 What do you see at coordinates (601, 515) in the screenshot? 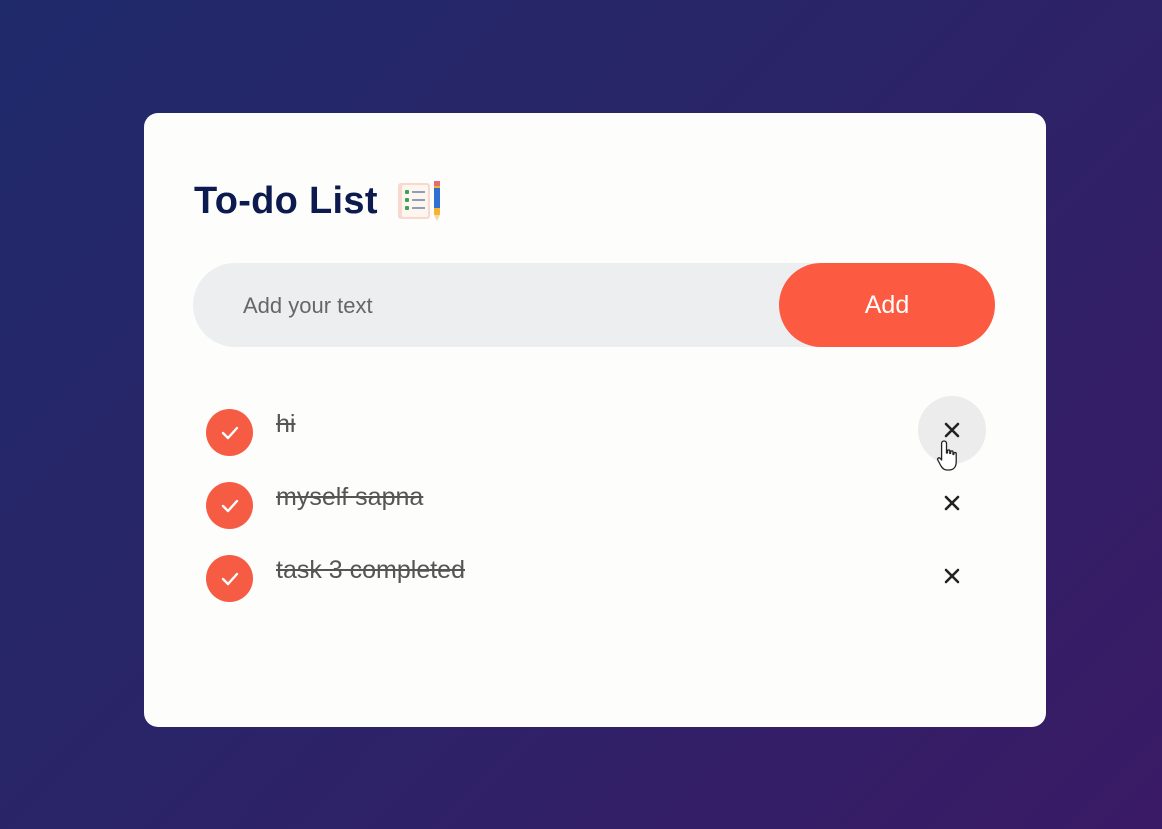
I see `task-item: myself sapna` at bounding box center [601, 515].